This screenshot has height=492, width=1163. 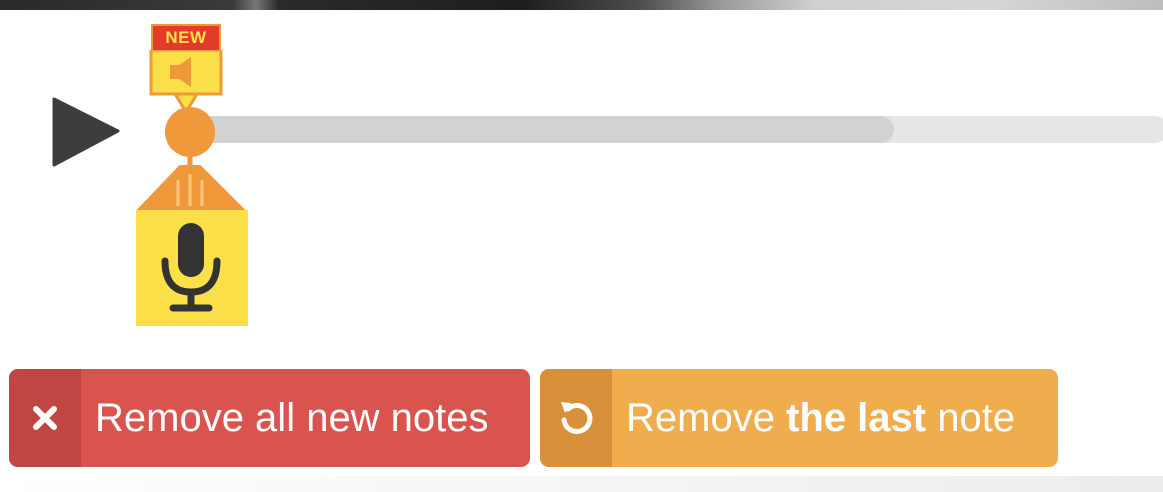 What do you see at coordinates (541, 129) in the screenshot?
I see `timeline-progress` at bounding box center [541, 129].